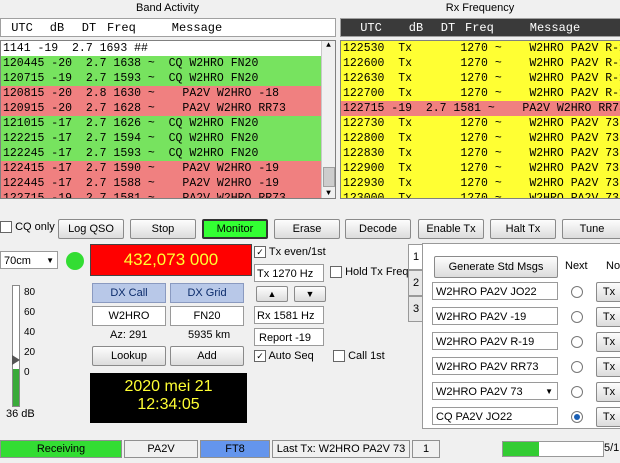  What do you see at coordinates (30, 332) in the screenshot?
I see `meter-scale: 80 60 40 20 0` at bounding box center [30, 332].